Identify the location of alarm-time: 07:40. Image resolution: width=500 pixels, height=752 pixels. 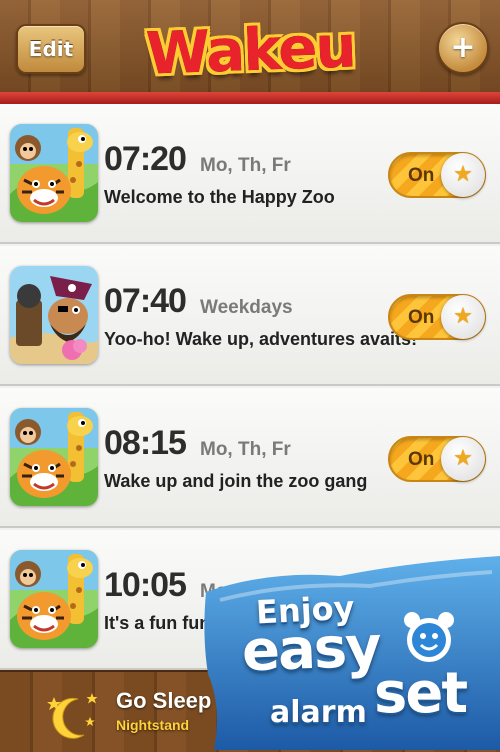
(145, 301).